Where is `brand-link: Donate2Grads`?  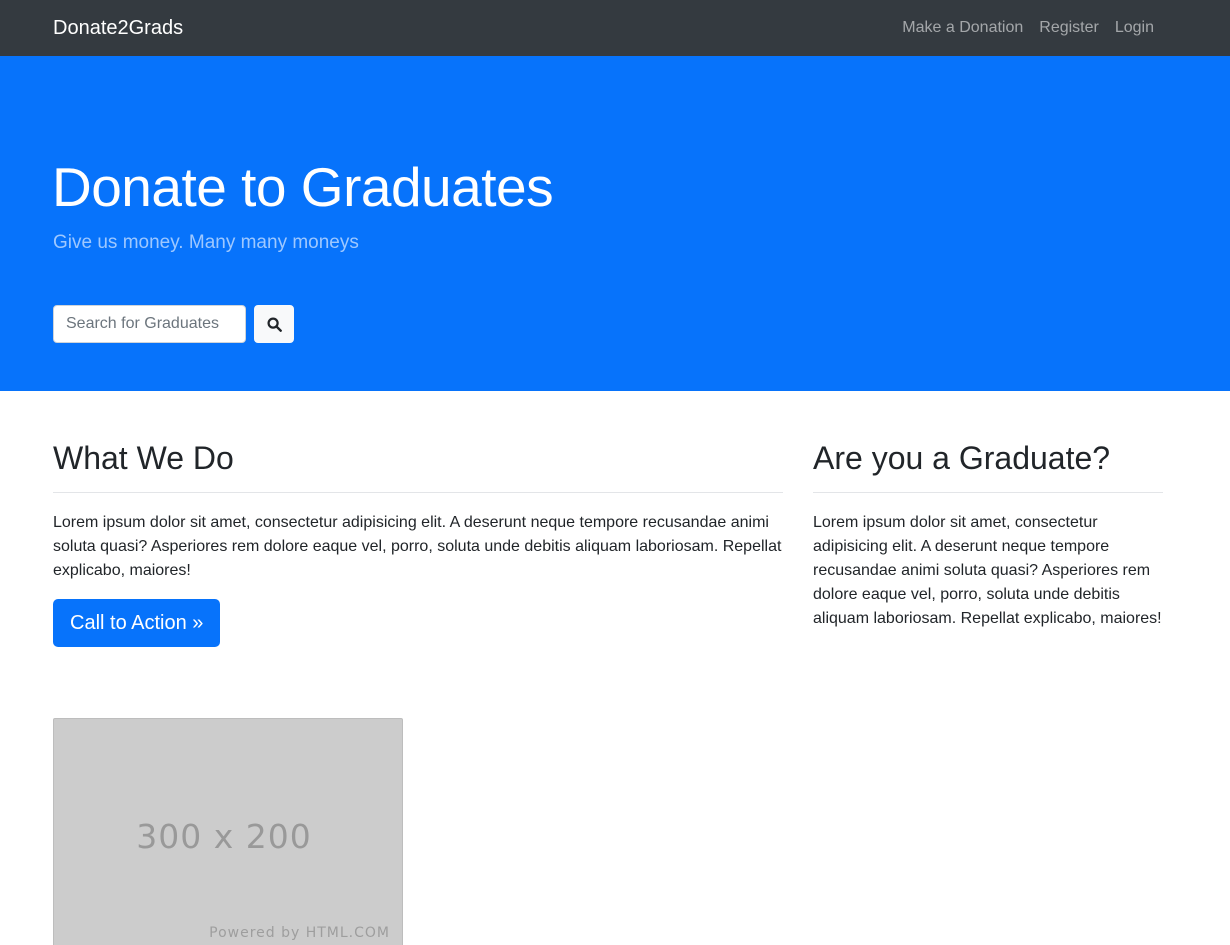
brand-link: Donate2Grads is located at coordinates (118, 28).